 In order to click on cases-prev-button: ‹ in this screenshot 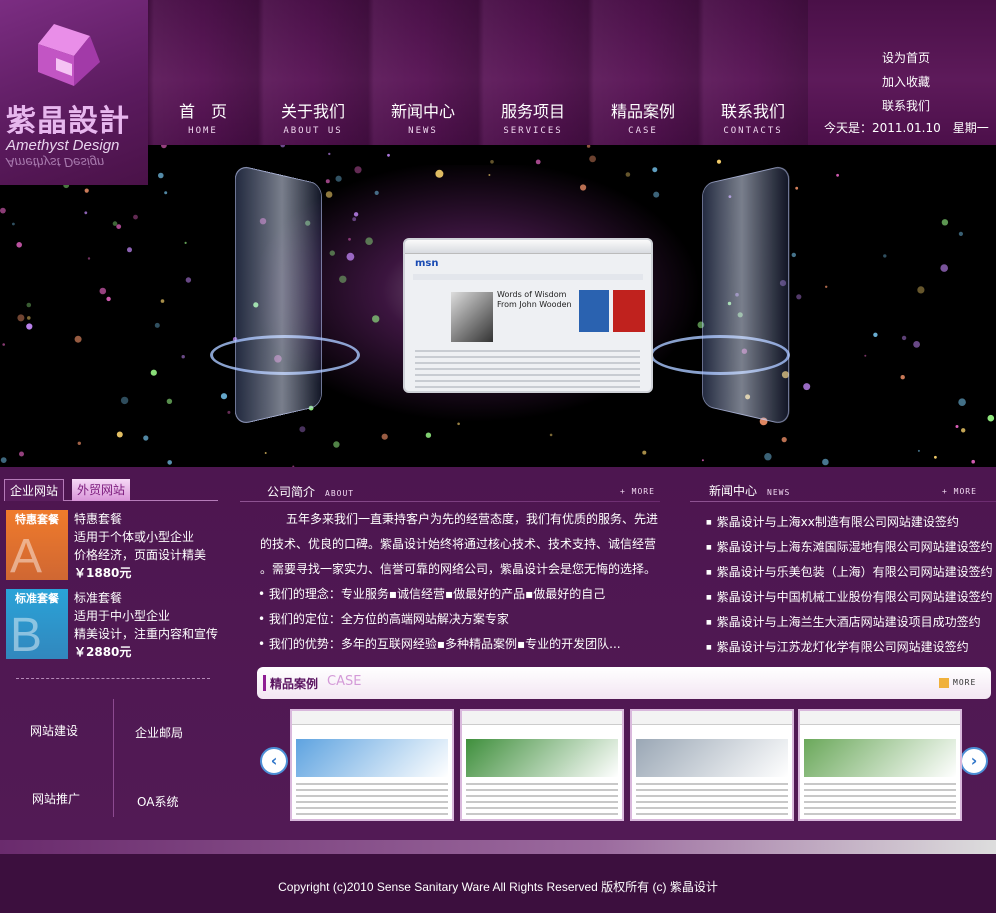, I will do `click(274, 761)`.